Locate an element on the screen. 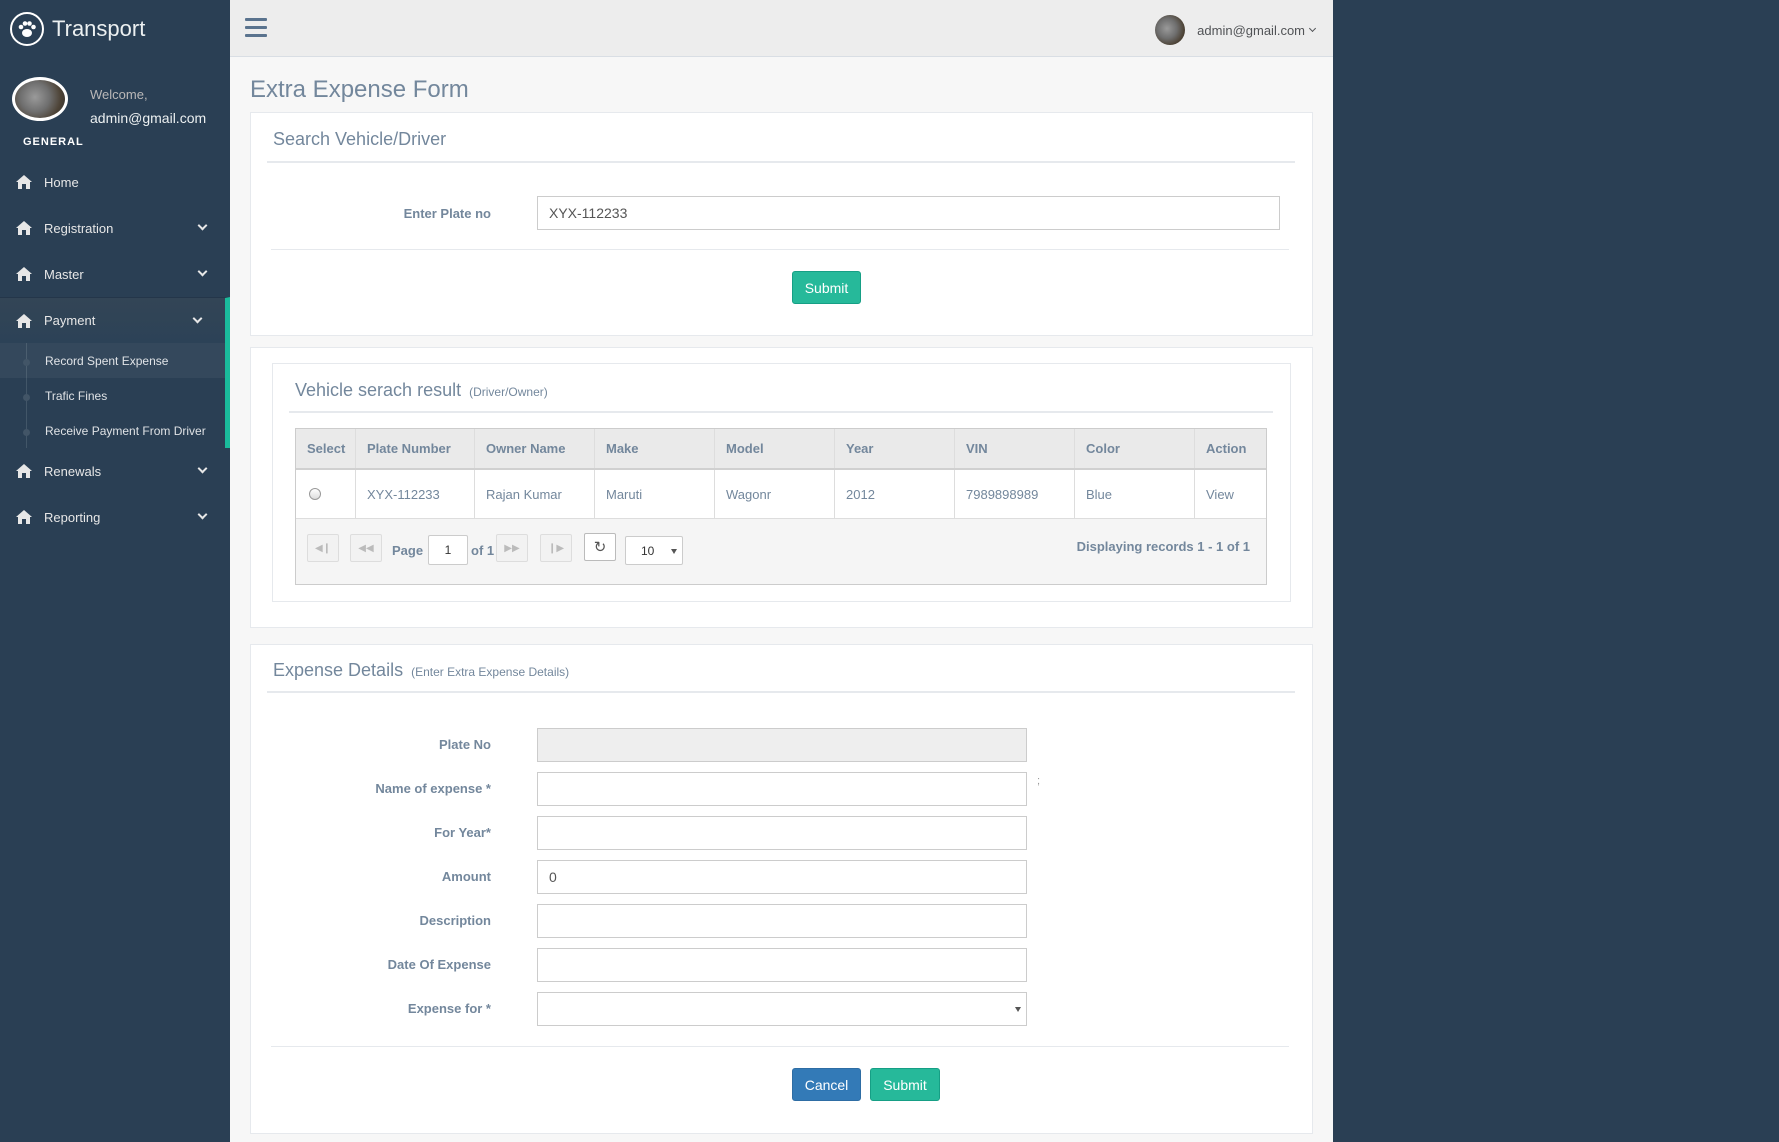 This screenshot has height=1142, width=1779. plate-search-label: Enter Plate no is located at coordinates (447, 213).